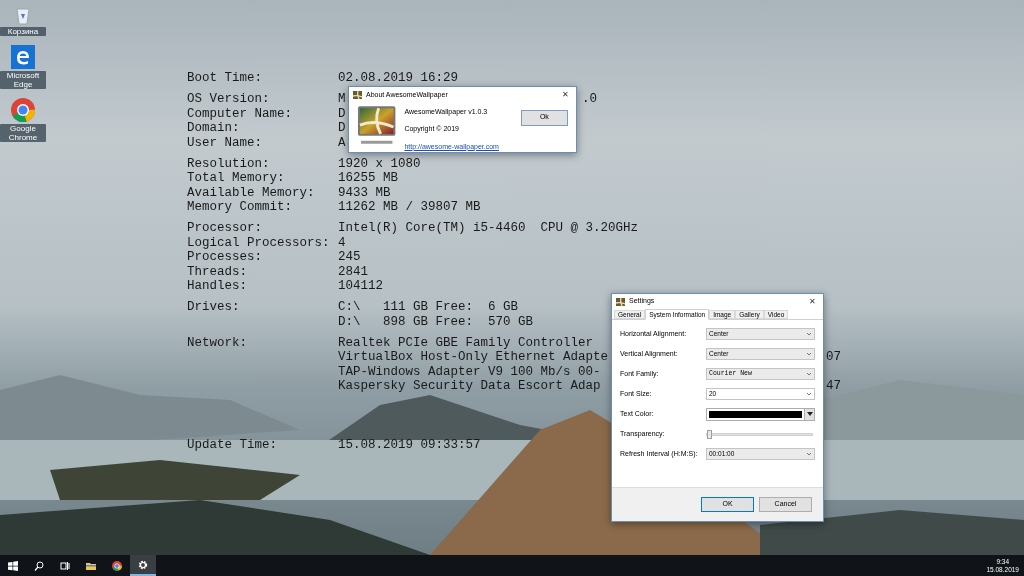  Describe the element at coordinates (39, 565) in the screenshot. I see `search-icon` at that location.